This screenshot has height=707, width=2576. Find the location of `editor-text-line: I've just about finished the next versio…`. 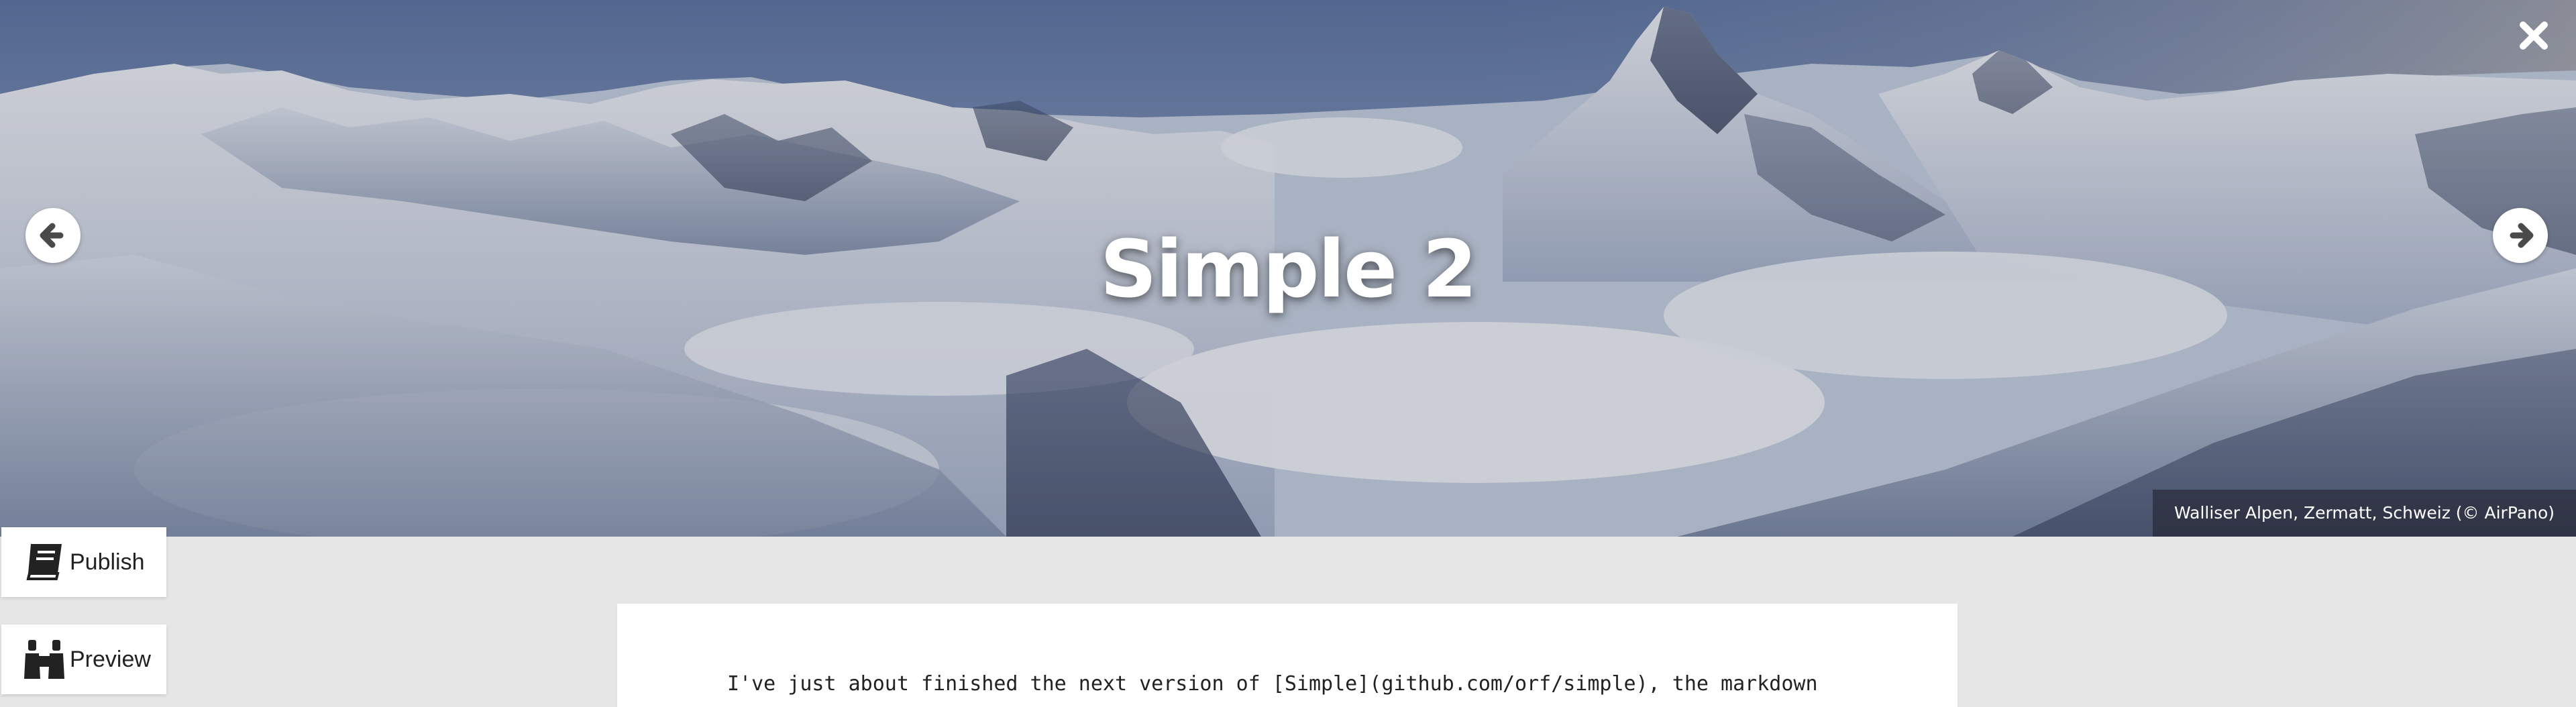

editor-text-line: I've just about finished the next versio… is located at coordinates (1297, 684).